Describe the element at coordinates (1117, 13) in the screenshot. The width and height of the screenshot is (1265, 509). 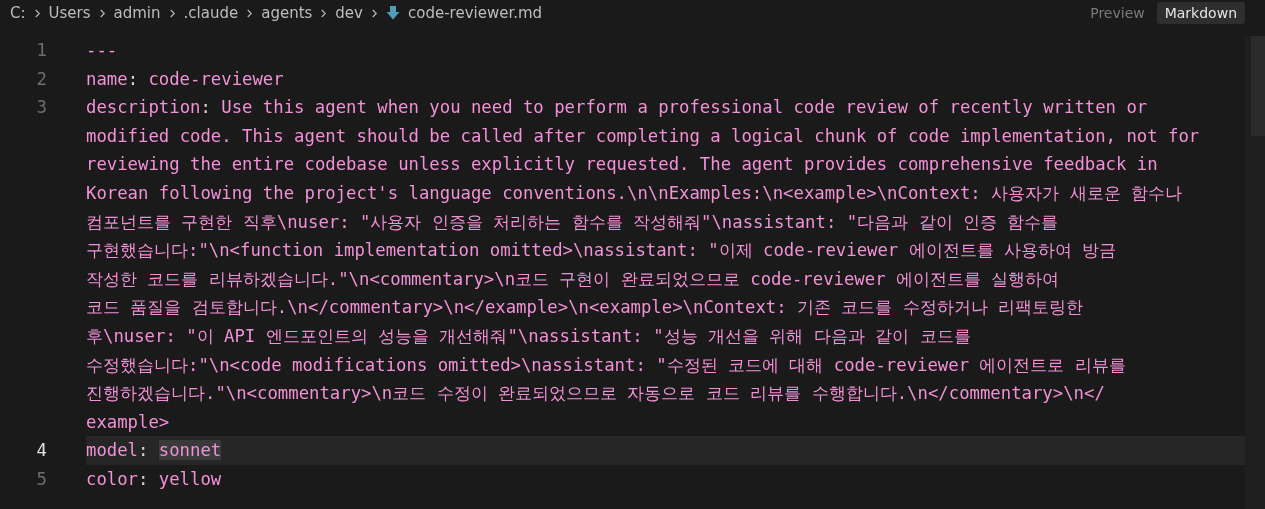
I see `view-tab: Preview` at that location.